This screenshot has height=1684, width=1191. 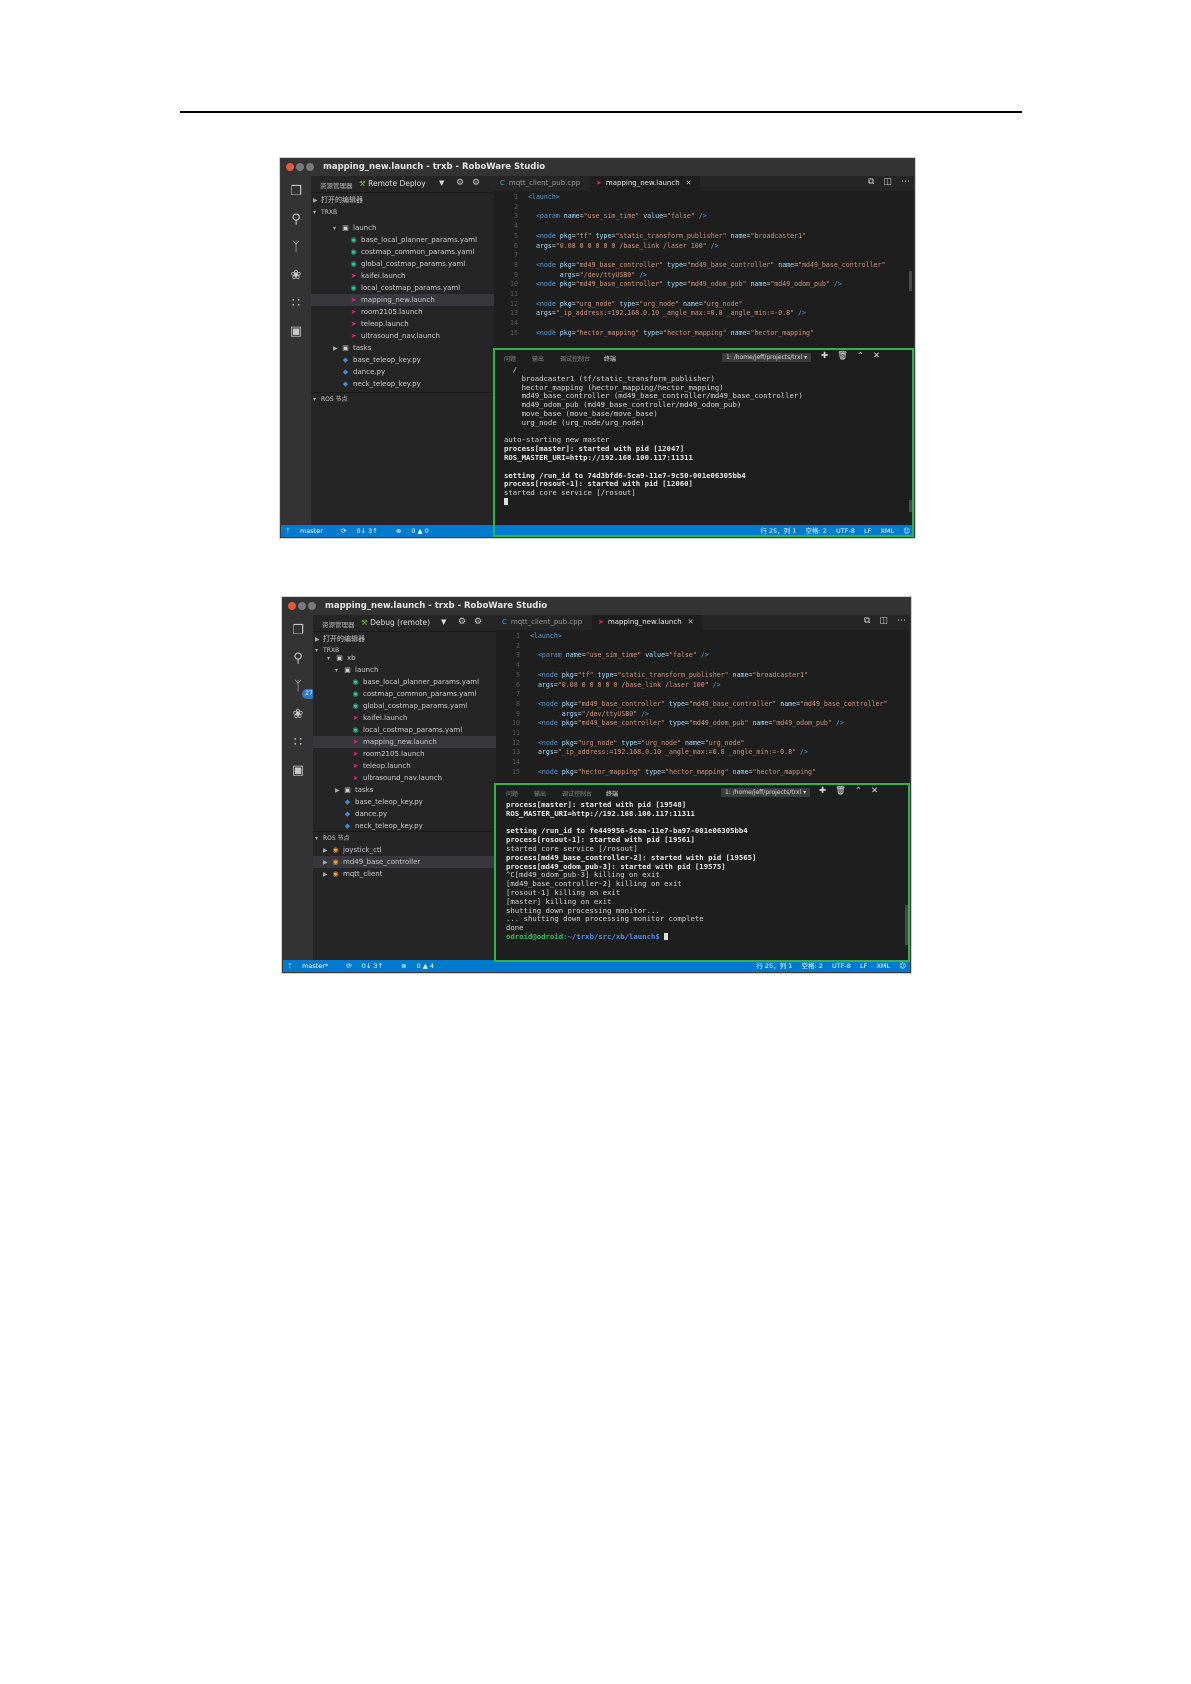 What do you see at coordinates (478, 622) in the screenshot?
I see `settings-gear-icon: ⚙` at bounding box center [478, 622].